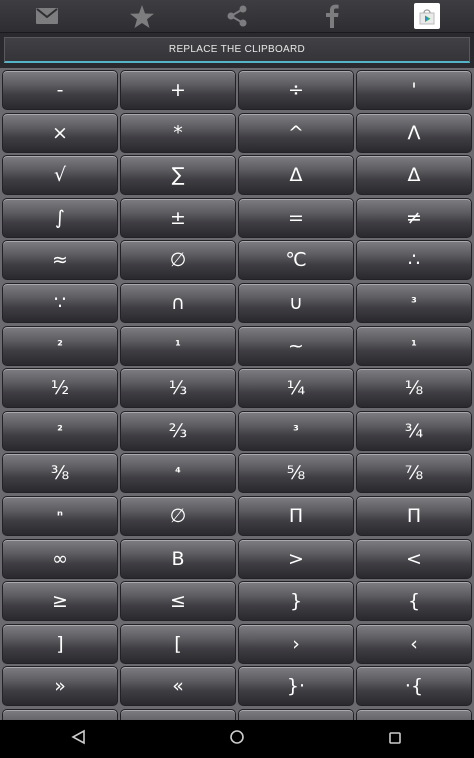 This screenshot has width=474, height=758. I want to click on play-store-icon, so click(426, 16).